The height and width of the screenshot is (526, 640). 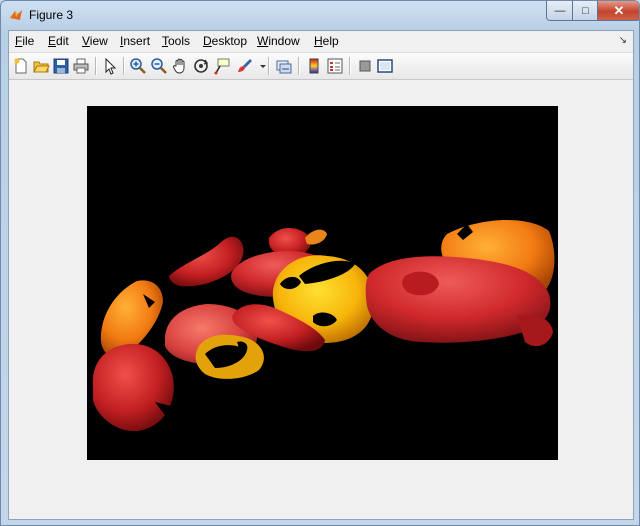 What do you see at coordinates (61, 66) in the screenshot?
I see `save-icon` at bounding box center [61, 66].